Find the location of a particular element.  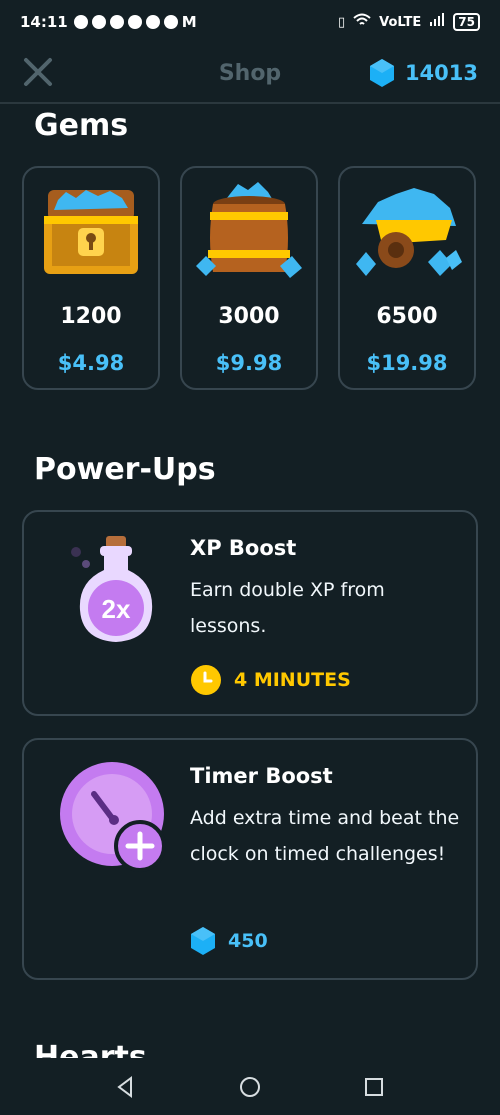

powerup-duration: 4 MINUTES is located at coordinates (270, 680).